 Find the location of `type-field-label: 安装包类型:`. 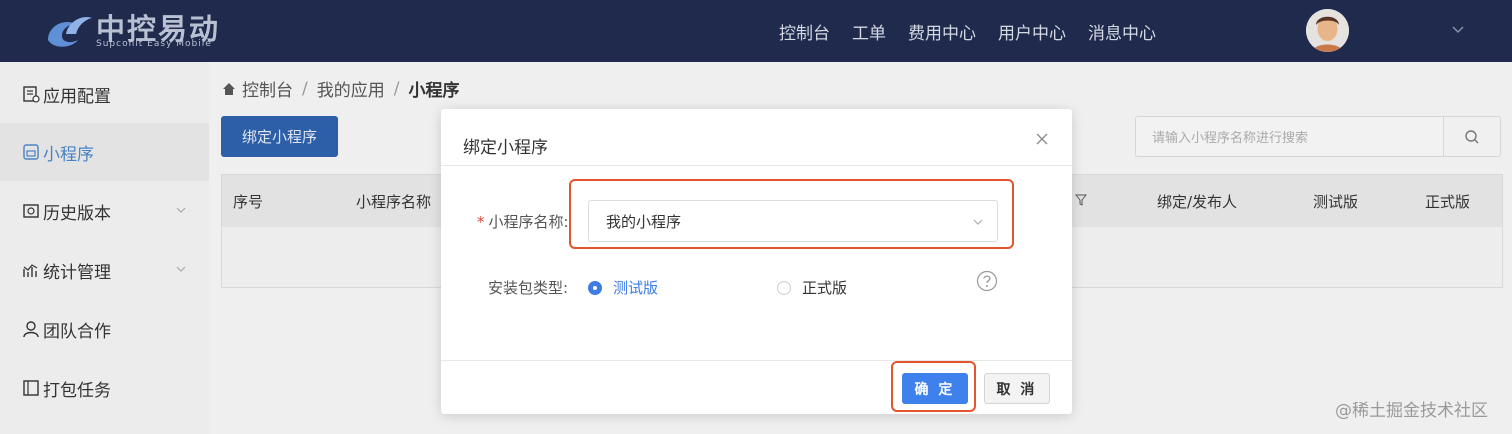

type-field-label: 安装包类型: is located at coordinates (528, 288).